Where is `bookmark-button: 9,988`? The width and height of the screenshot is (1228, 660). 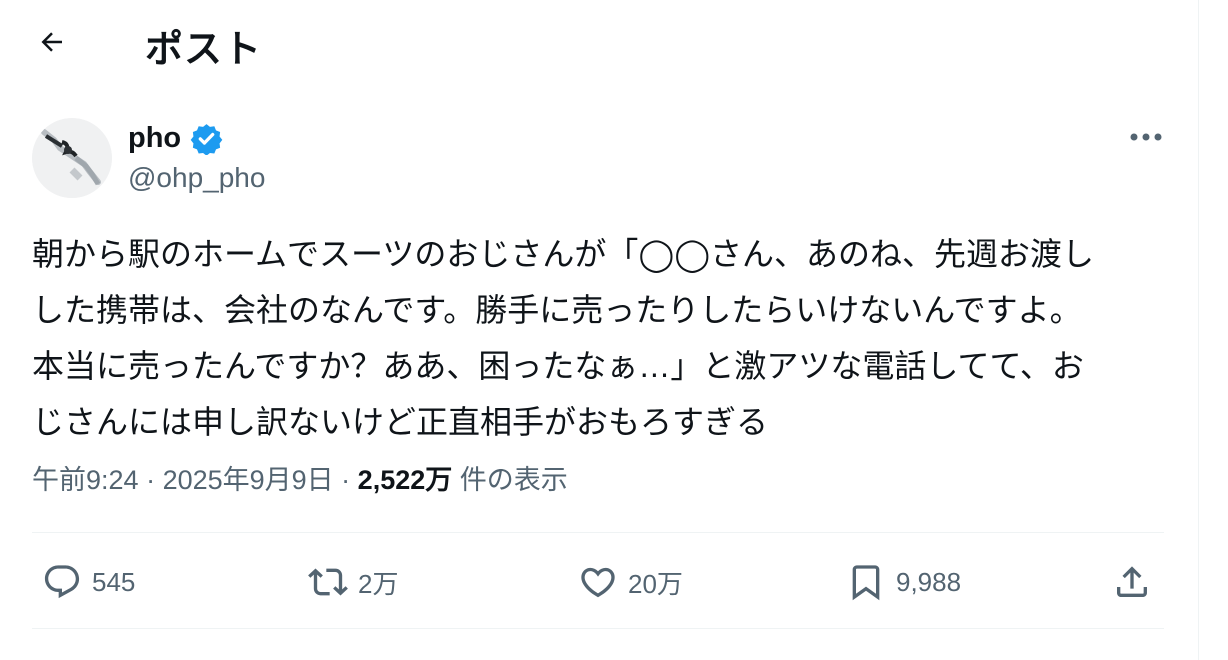 bookmark-button: 9,988 is located at coordinates (903, 582).